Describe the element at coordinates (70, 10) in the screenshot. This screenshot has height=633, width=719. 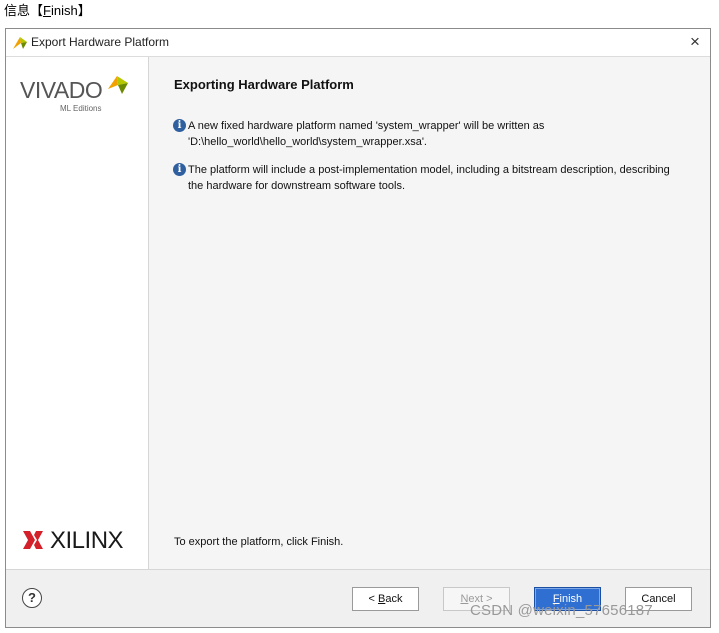
I see `caption-rest: inish】` at that location.